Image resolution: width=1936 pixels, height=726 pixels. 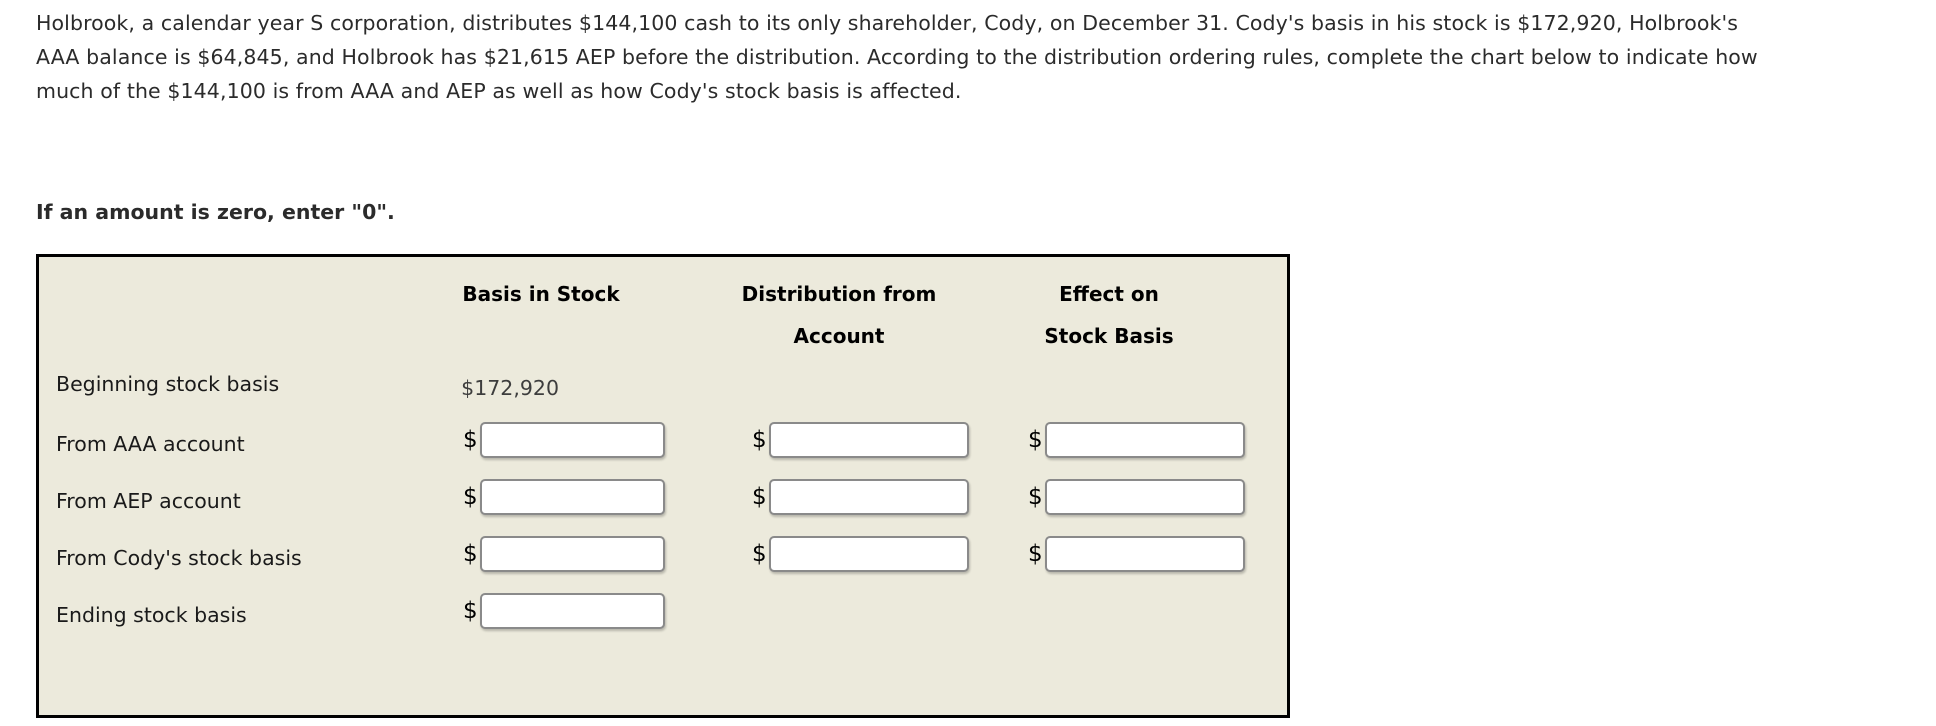 What do you see at coordinates (572, 611) in the screenshot?
I see `input-ending-basis-in-stock` at bounding box center [572, 611].